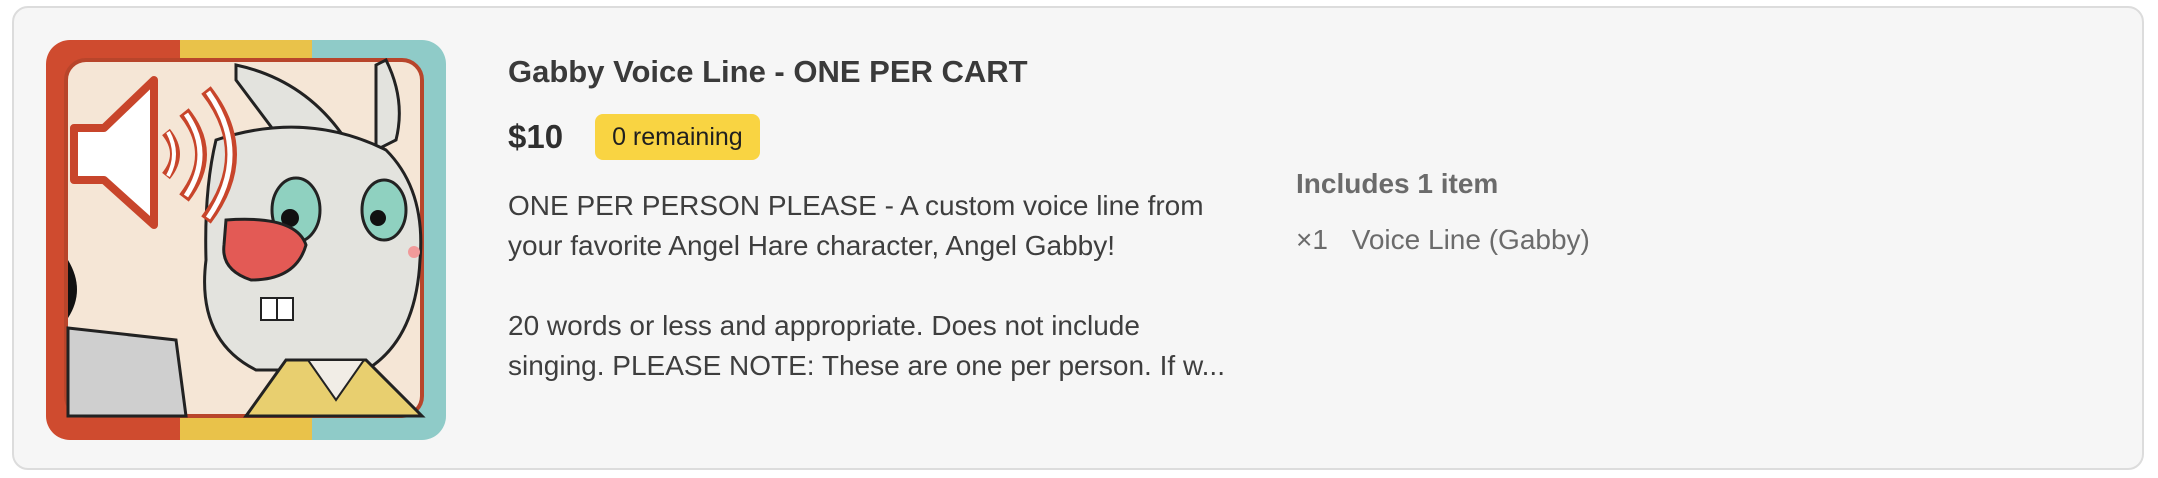 This screenshot has width=2158, height=478. What do you see at coordinates (898, 72) in the screenshot?
I see `product-title: Gabby Voice Line - ONE PER CART` at bounding box center [898, 72].